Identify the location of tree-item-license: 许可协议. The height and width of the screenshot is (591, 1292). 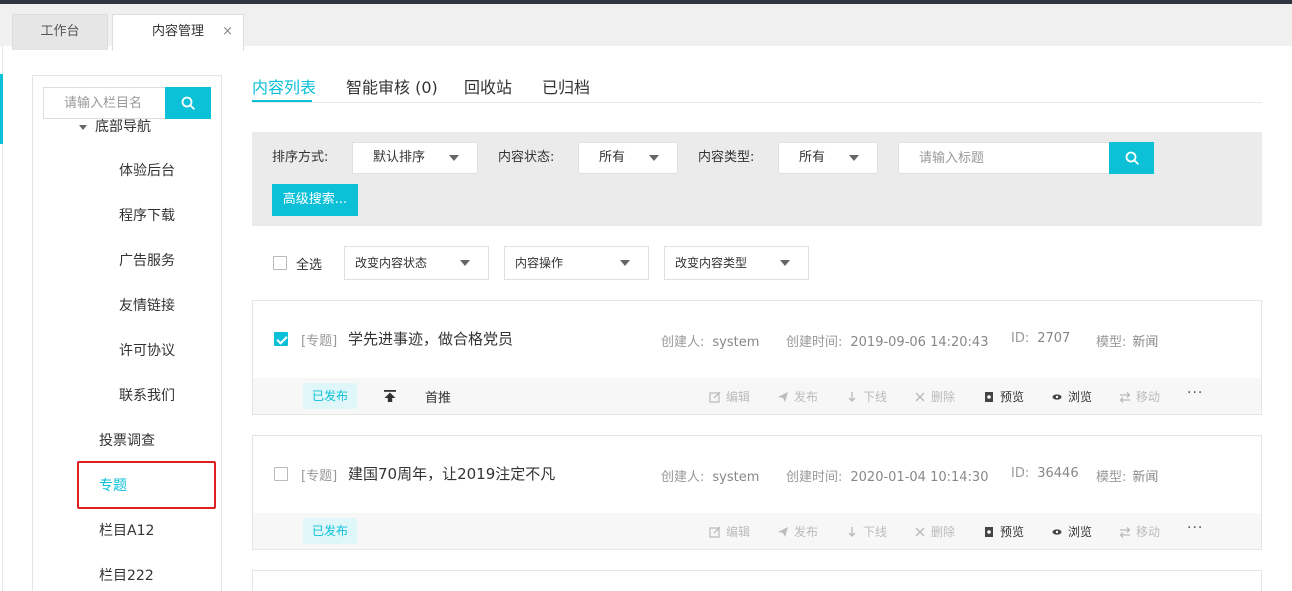
(147, 350).